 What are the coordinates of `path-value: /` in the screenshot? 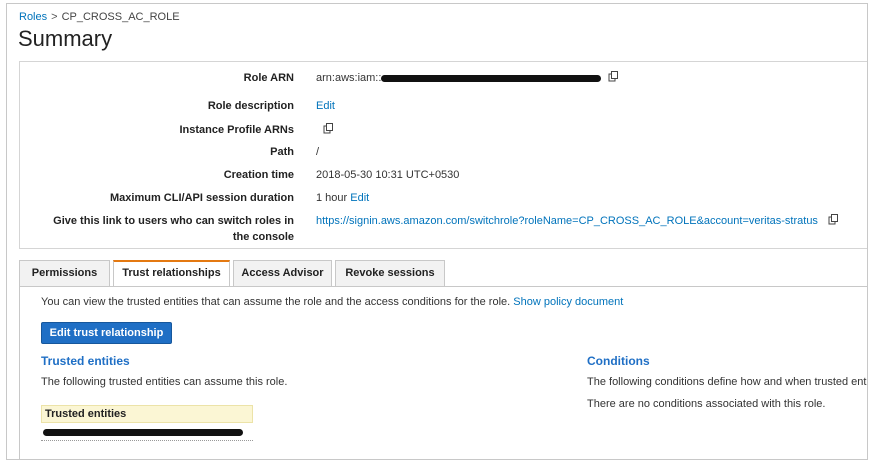 It's located at (318, 152).